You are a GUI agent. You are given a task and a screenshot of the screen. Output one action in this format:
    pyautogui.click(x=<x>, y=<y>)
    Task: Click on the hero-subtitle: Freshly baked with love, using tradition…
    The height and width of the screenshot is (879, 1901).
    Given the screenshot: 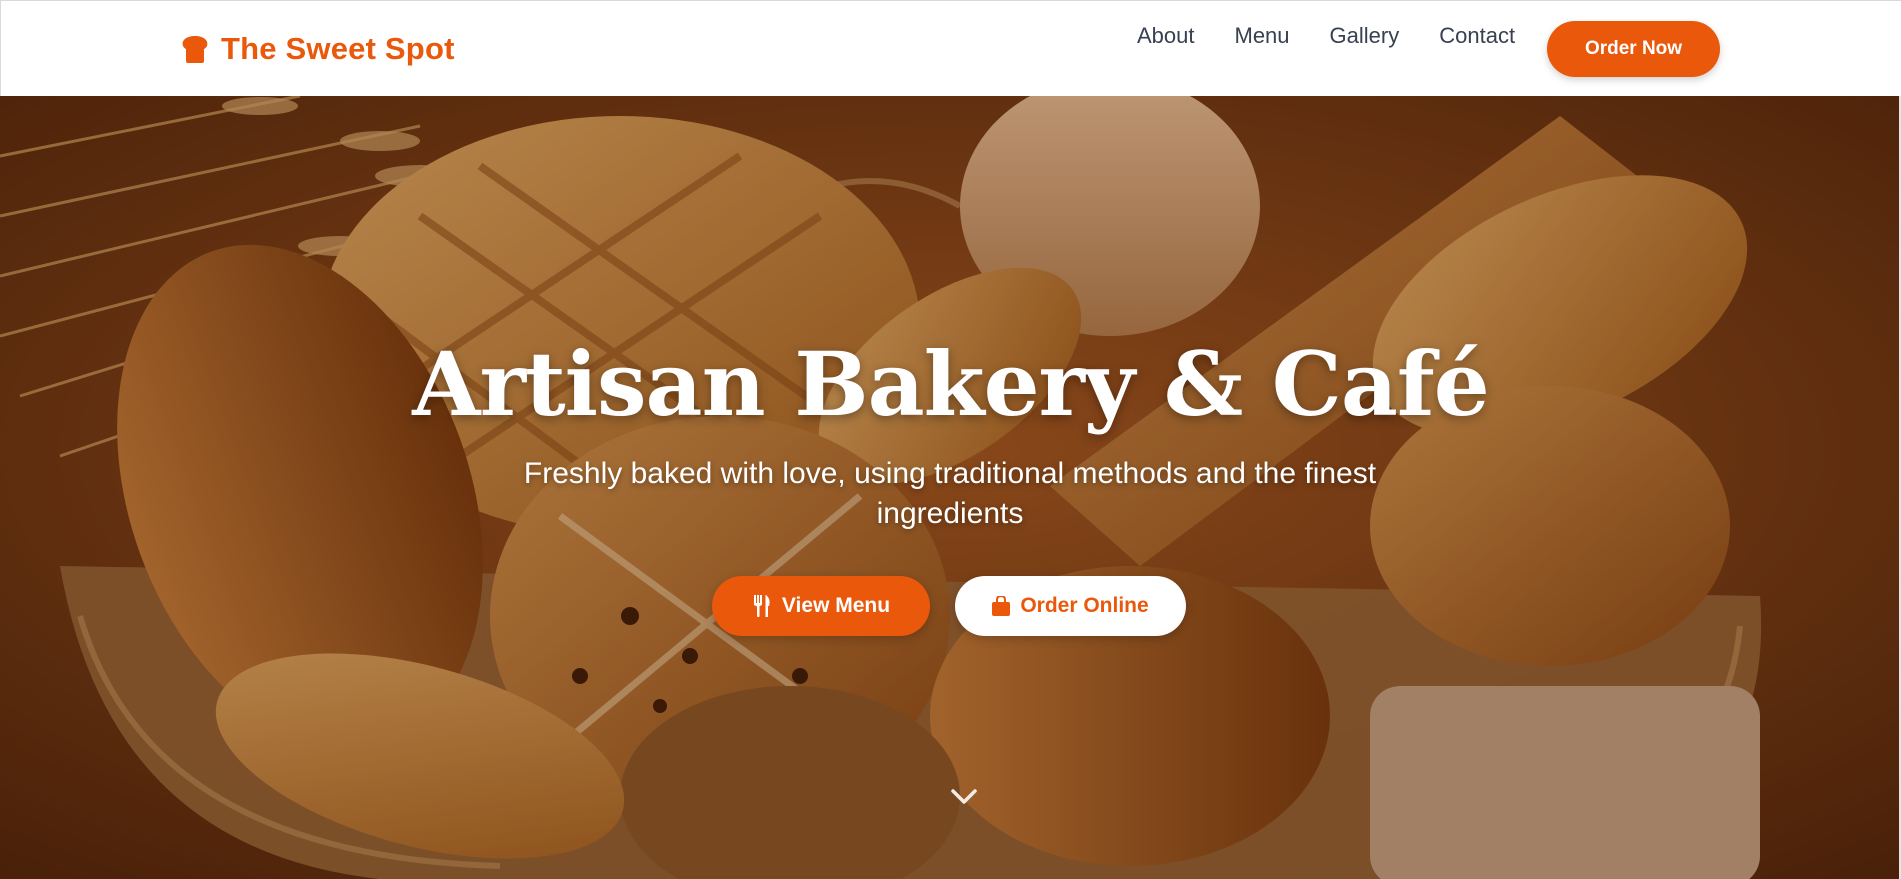 What is the action you would take?
    pyautogui.click(x=950, y=493)
    